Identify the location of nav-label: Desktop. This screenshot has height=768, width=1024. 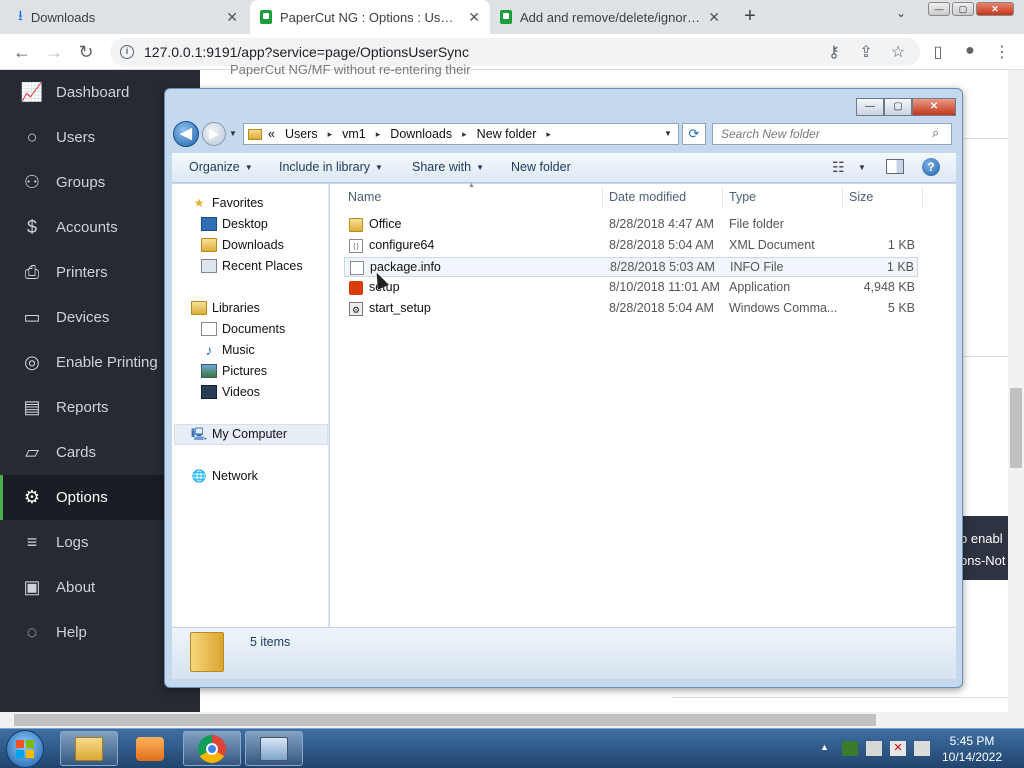
(245, 224).